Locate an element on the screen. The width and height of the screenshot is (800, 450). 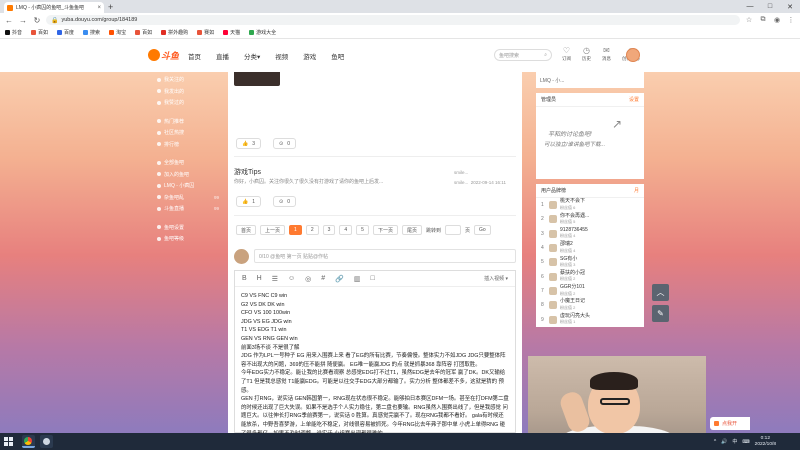
fan-row: 3 9128736455 粉丝值 4 is located at coordinates (590, 234).